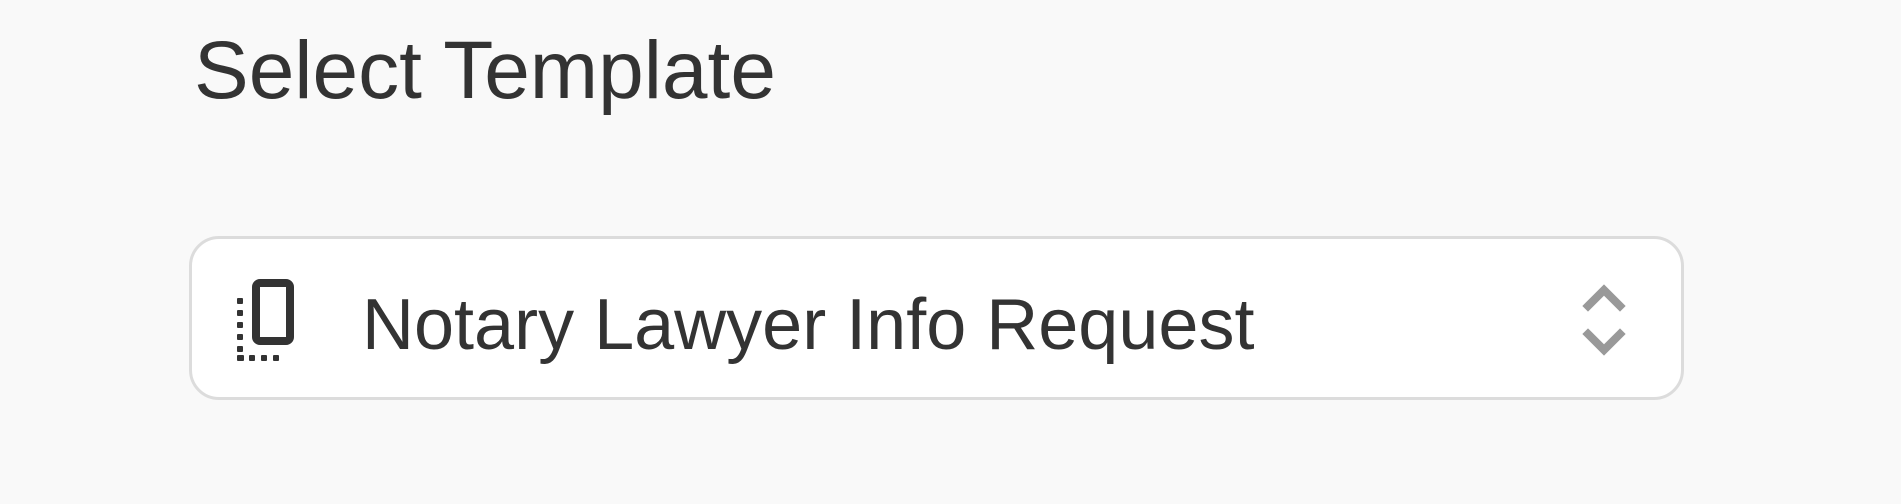 The width and height of the screenshot is (1901, 504). I want to click on page-title: Select Template, so click(485, 70).